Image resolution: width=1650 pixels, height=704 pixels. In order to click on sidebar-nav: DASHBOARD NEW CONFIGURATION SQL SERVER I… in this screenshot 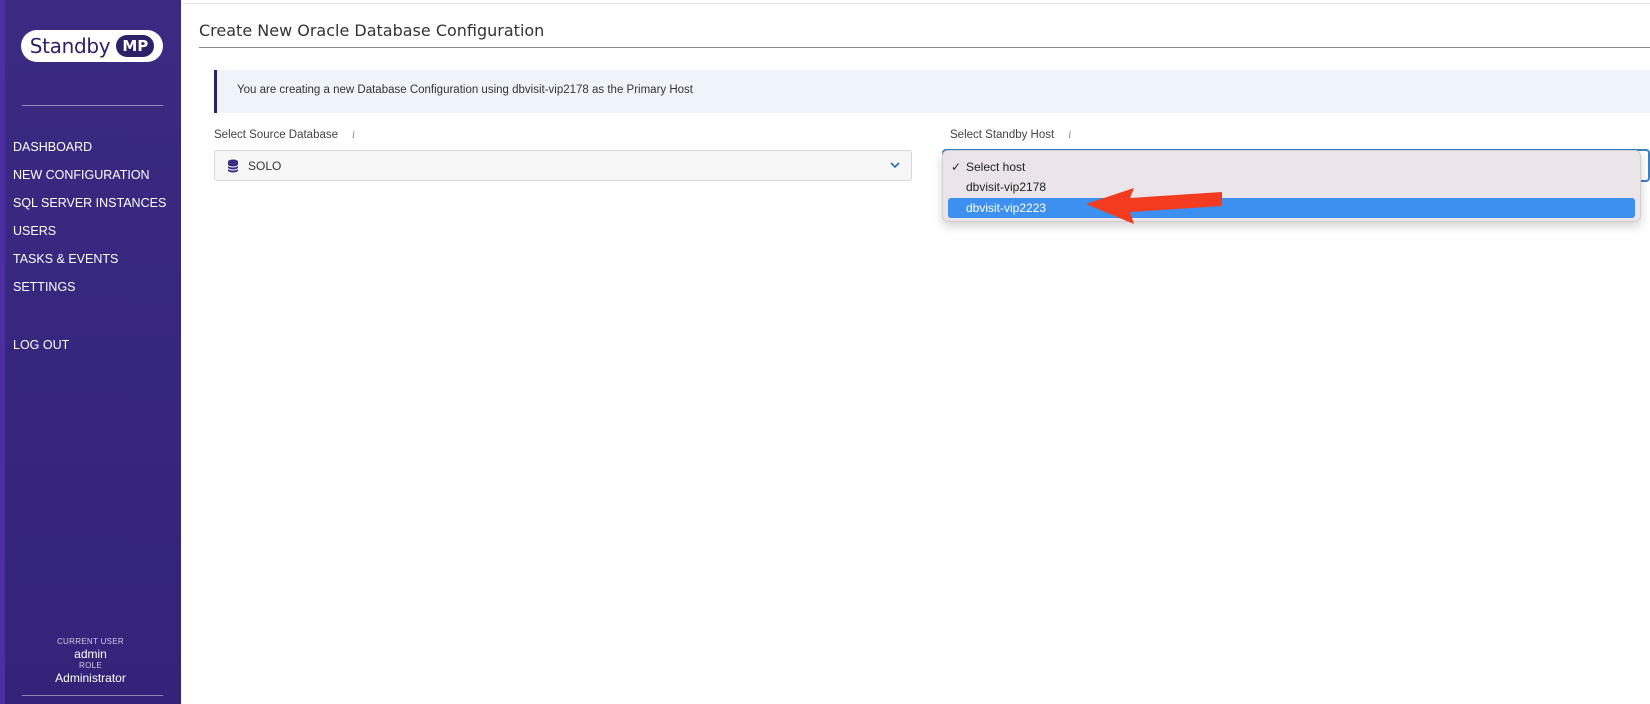, I will do `click(89, 221)`.